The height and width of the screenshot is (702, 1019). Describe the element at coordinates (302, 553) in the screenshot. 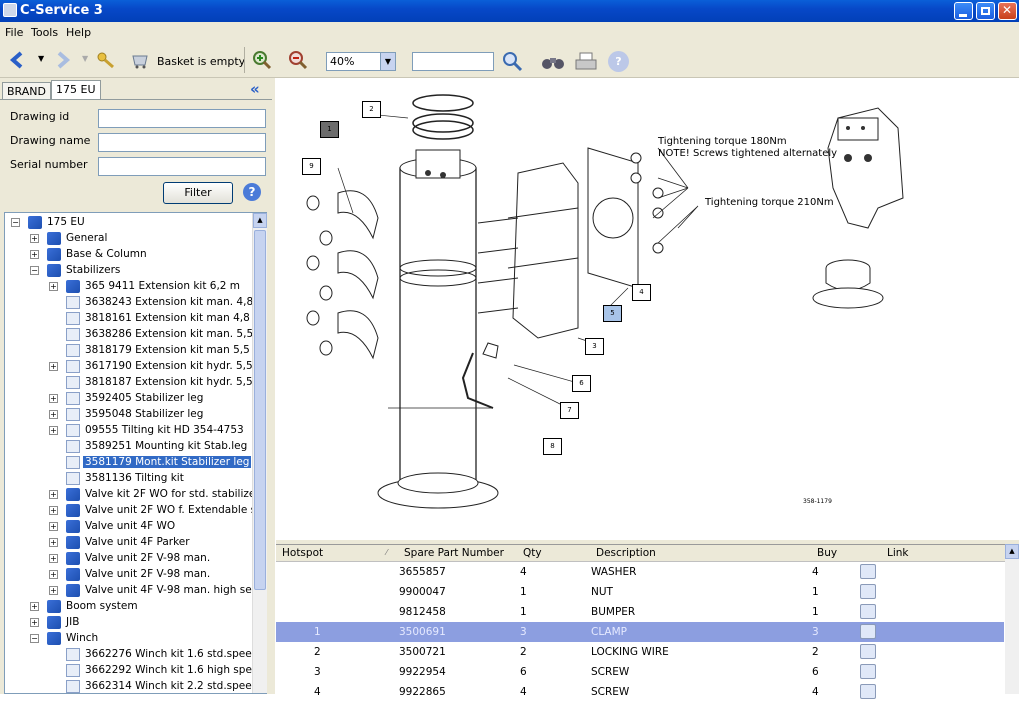

I see `col-hotspot: Hotspot` at that location.